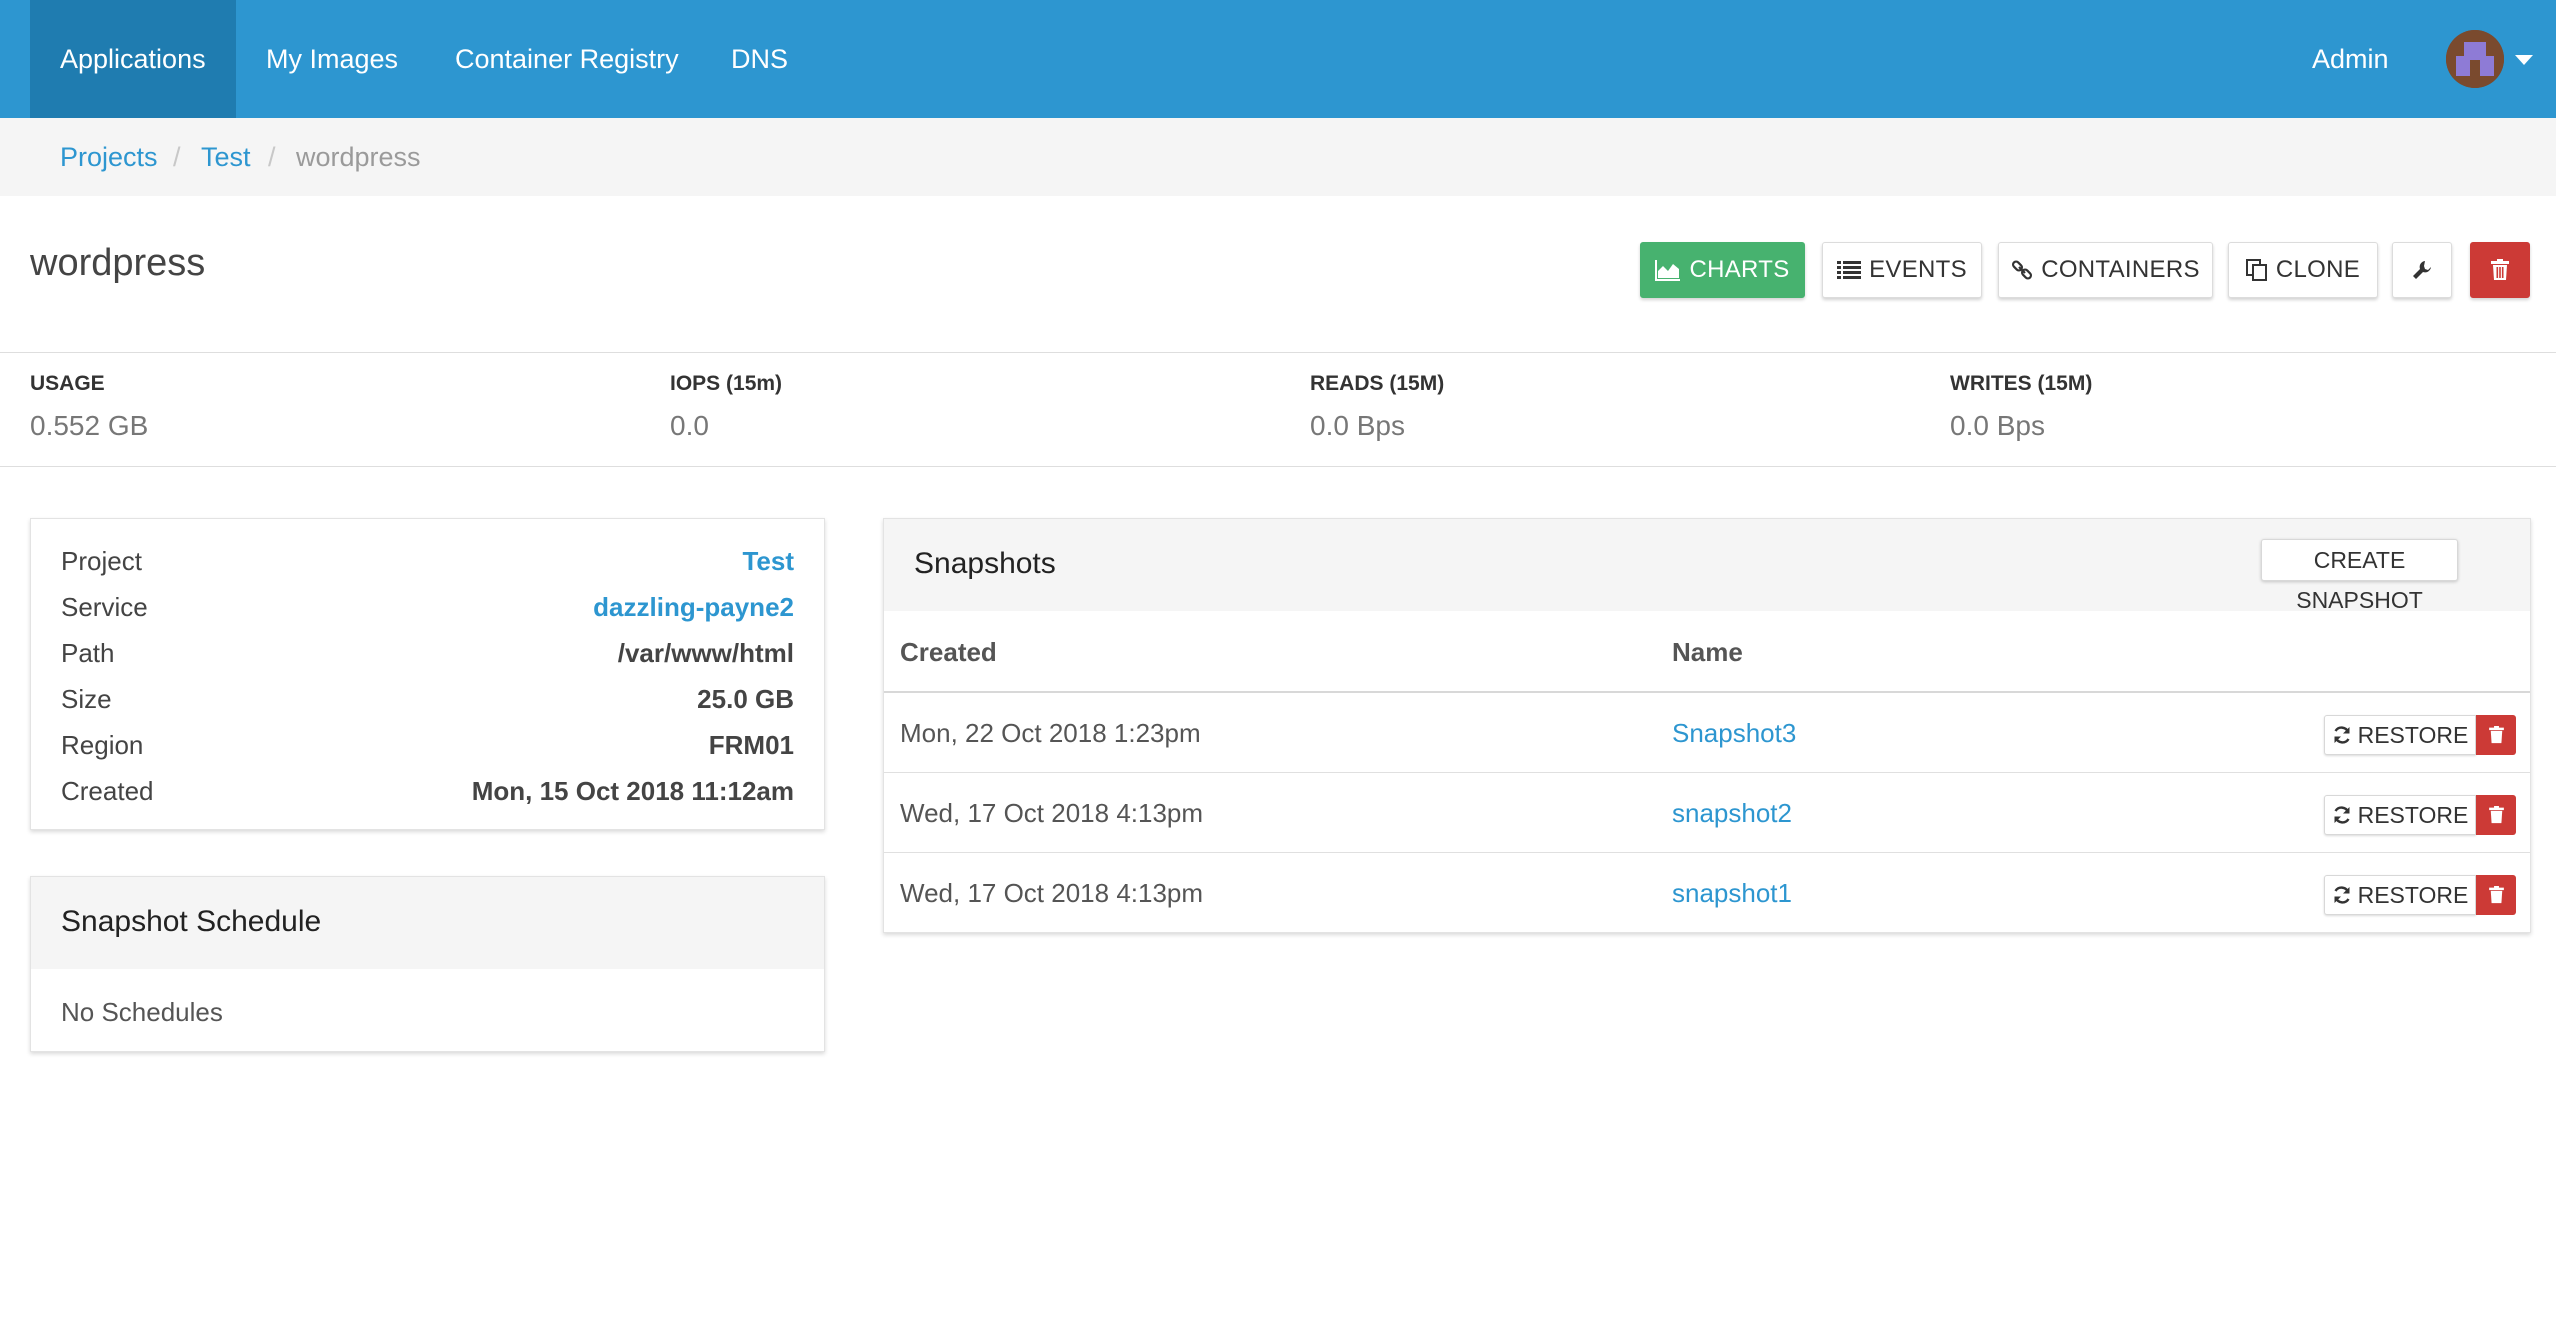 Image resolution: width=2556 pixels, height=1332 pixels. Describe the element at coordinates (1278, 157) in the screenshot. I see `breadcrumb: Projects / Test / wordpress` at that location.